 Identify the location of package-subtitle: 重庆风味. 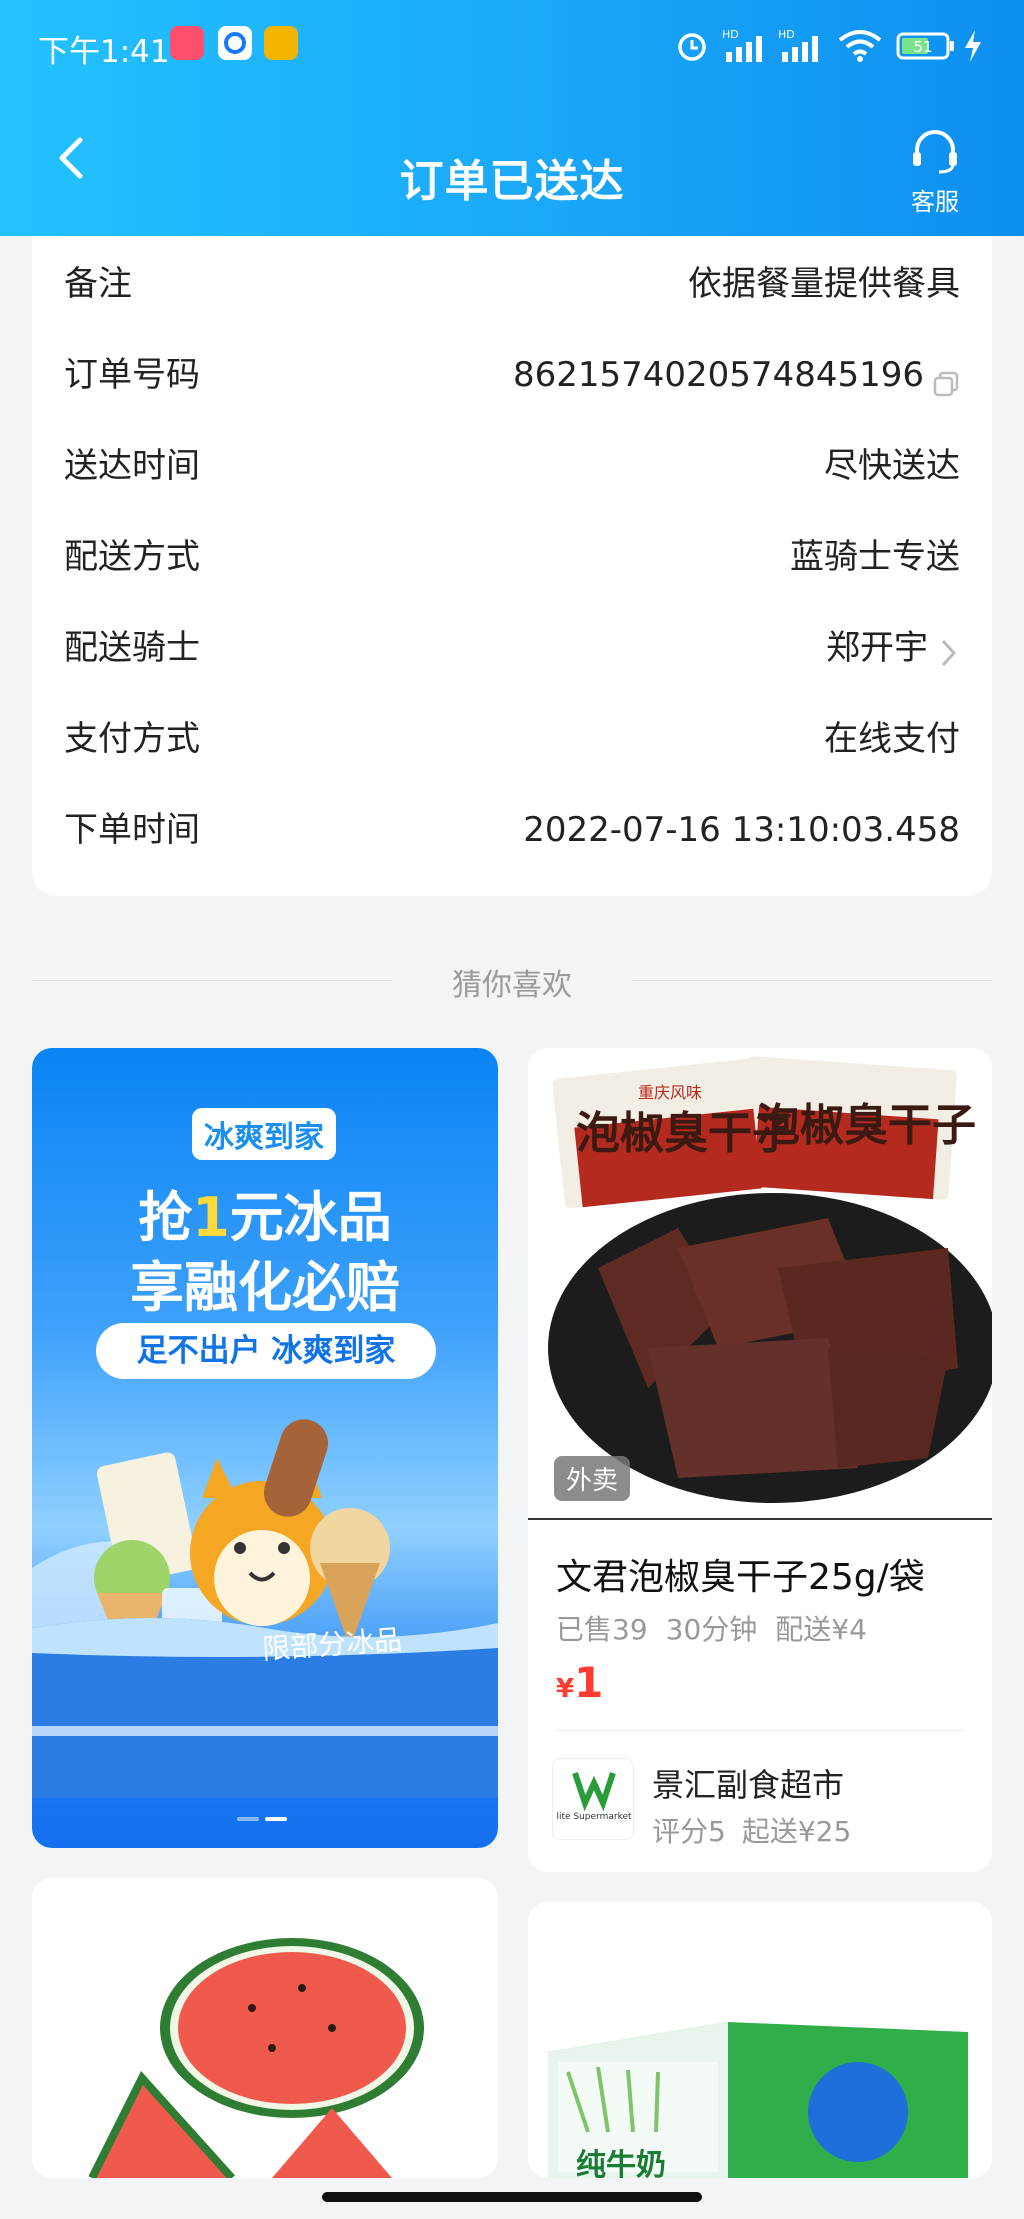
(670, 1092).